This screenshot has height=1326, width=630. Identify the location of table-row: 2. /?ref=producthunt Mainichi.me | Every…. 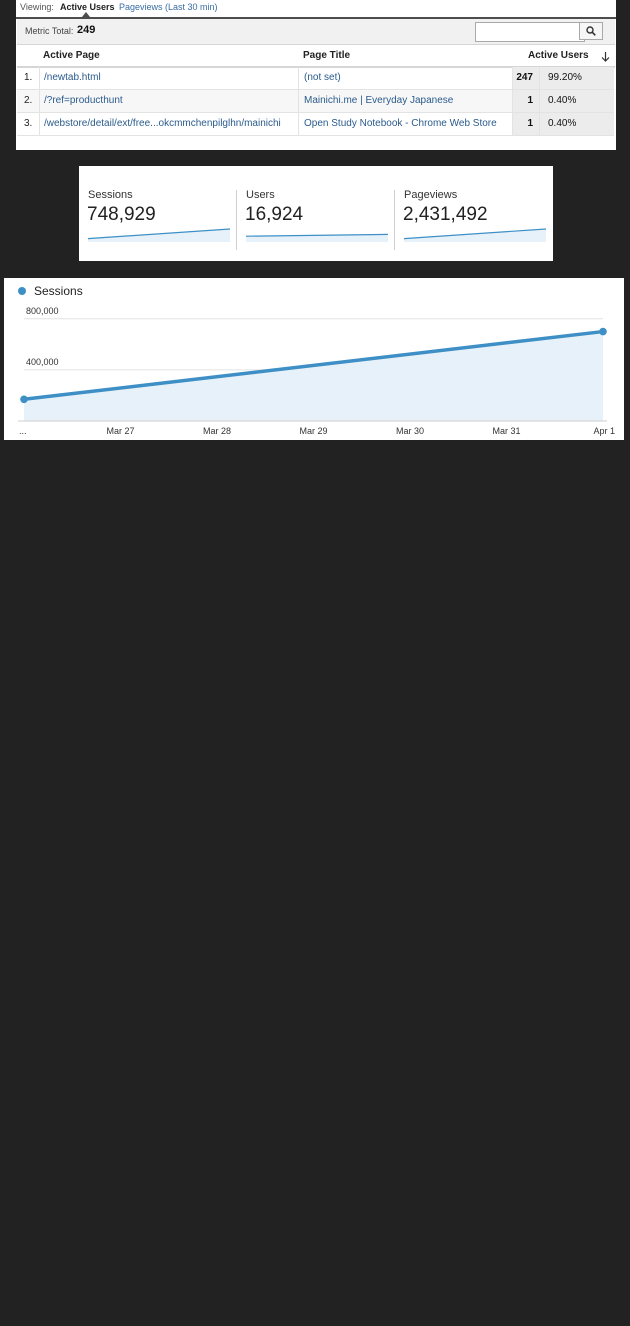
(315, 101).